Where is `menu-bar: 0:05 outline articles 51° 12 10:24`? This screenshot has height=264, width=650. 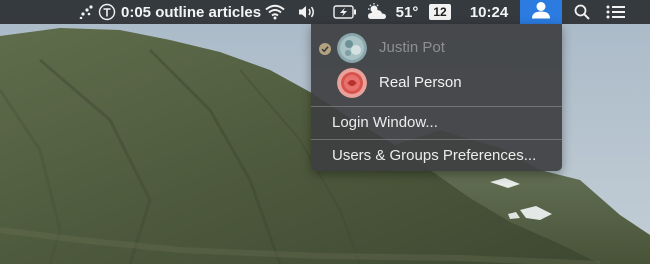
menu-bar: 0:05 outline articles 51° 12 10:24 is located at coordinates (325, 12).